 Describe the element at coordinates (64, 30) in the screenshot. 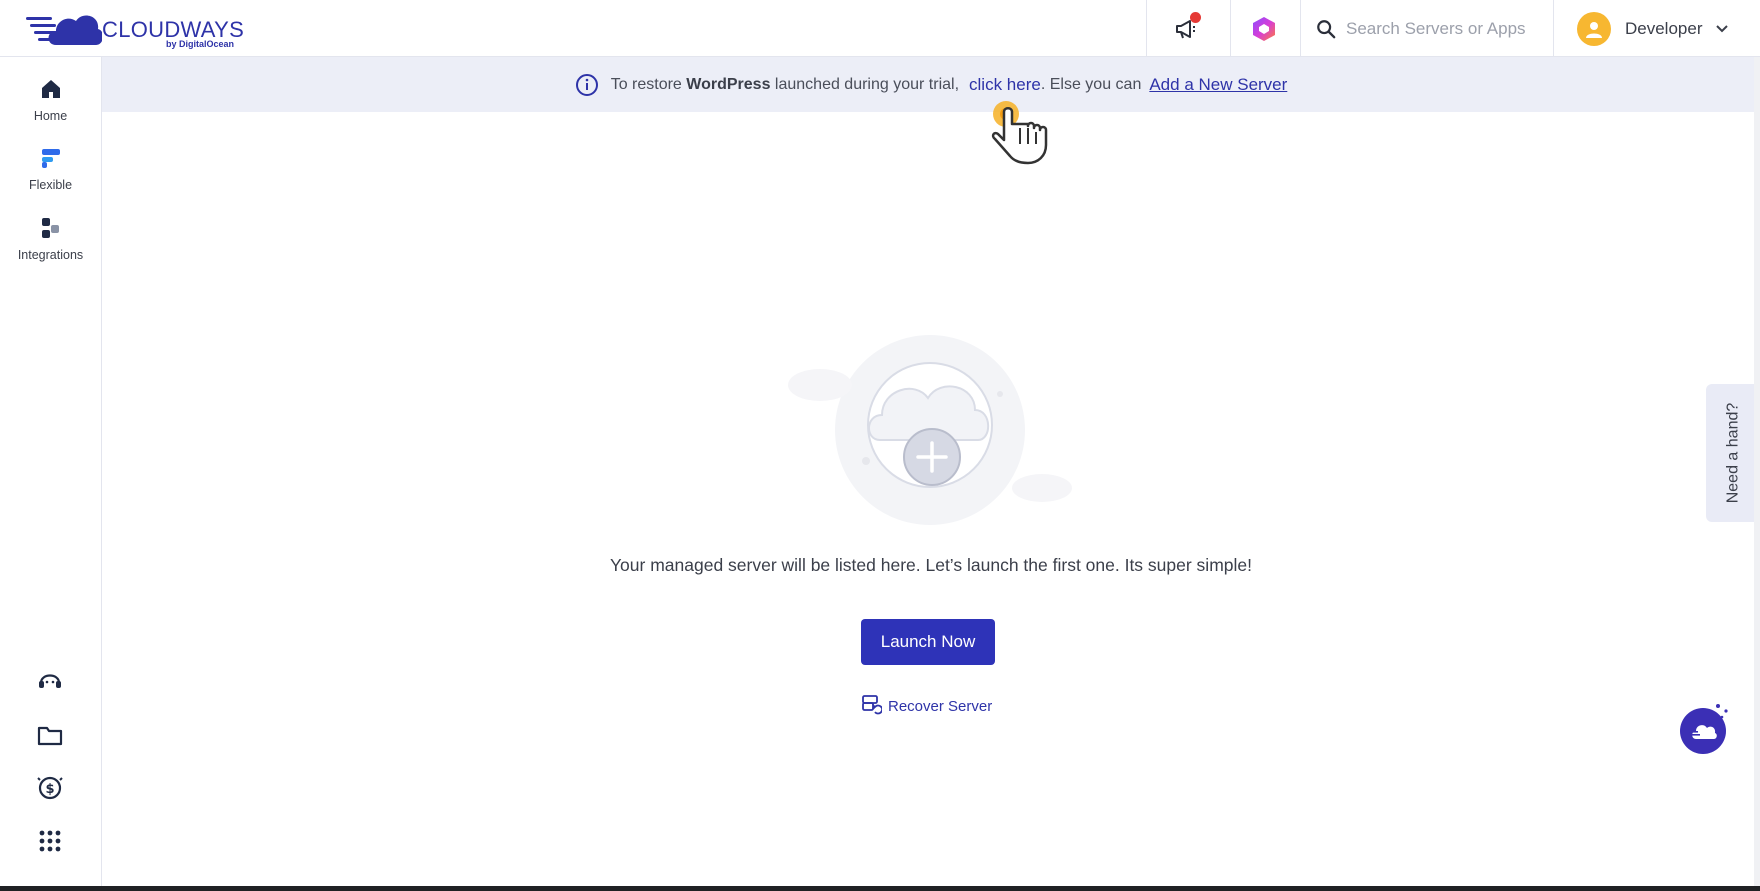

I see `cloud-logo-icon` at that location.